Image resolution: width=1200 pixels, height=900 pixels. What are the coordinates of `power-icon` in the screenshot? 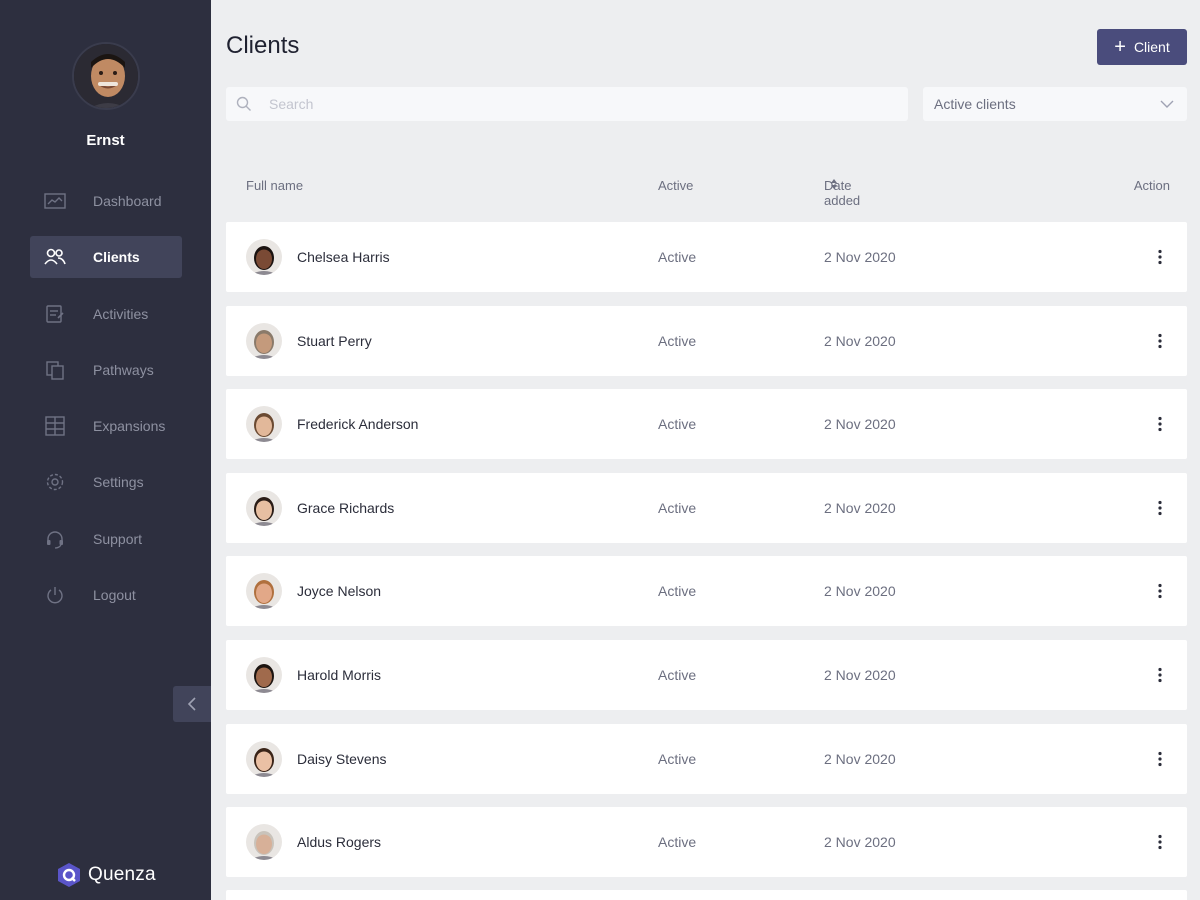 It's located at (55, 595).